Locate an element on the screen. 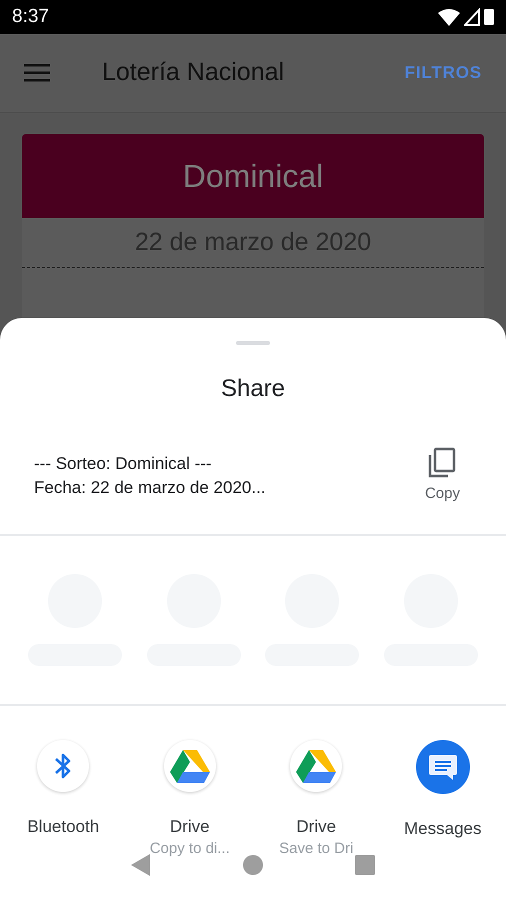 This screenshot has width=506, height=900. wifi-icon is located at coordinates (449, 17).